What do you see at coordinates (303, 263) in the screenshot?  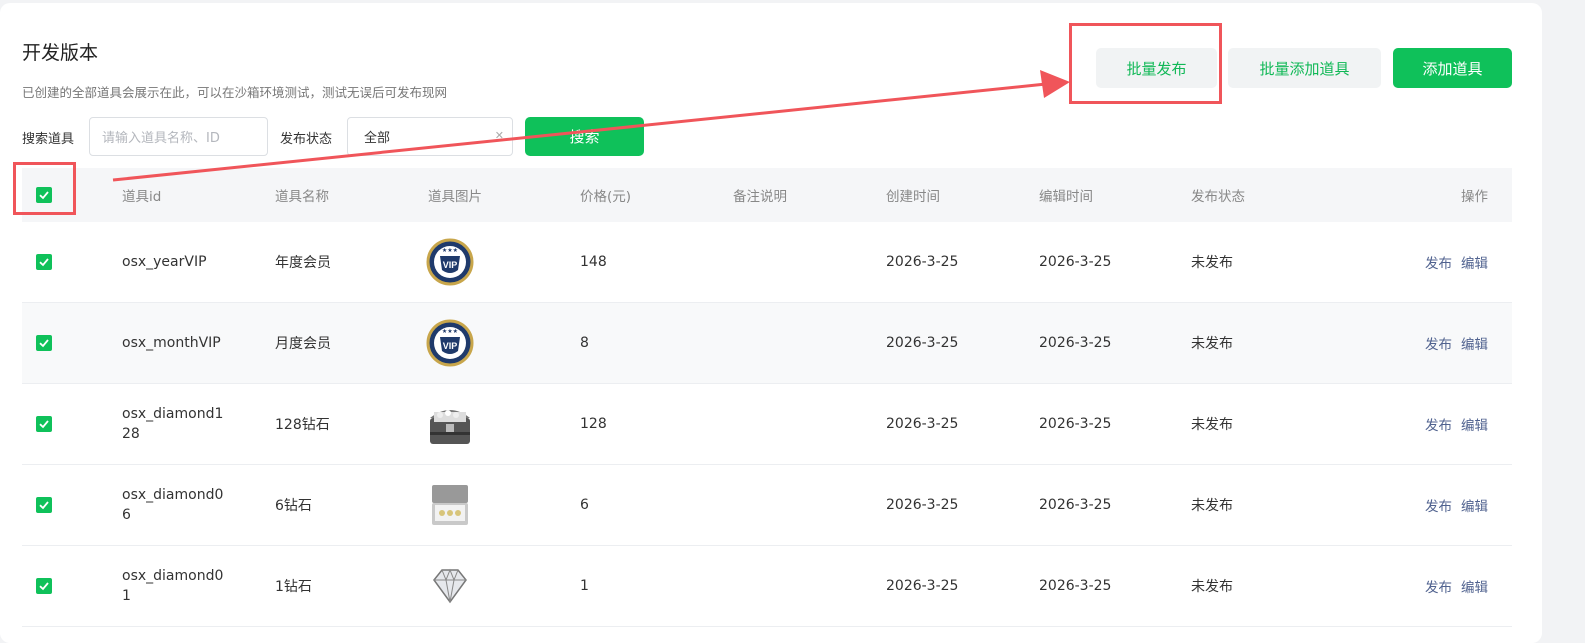 I see `item-name: 年度会员` at bounding box center [303, 263].